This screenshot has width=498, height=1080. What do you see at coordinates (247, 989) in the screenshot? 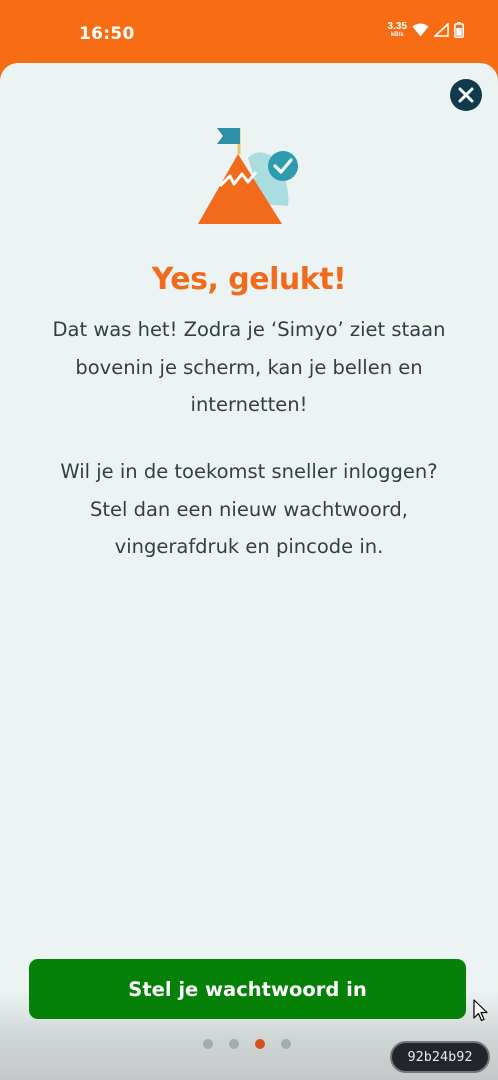
I see `set-password-button: Stel je wachtwoord in` at bounding box center [247, 989].